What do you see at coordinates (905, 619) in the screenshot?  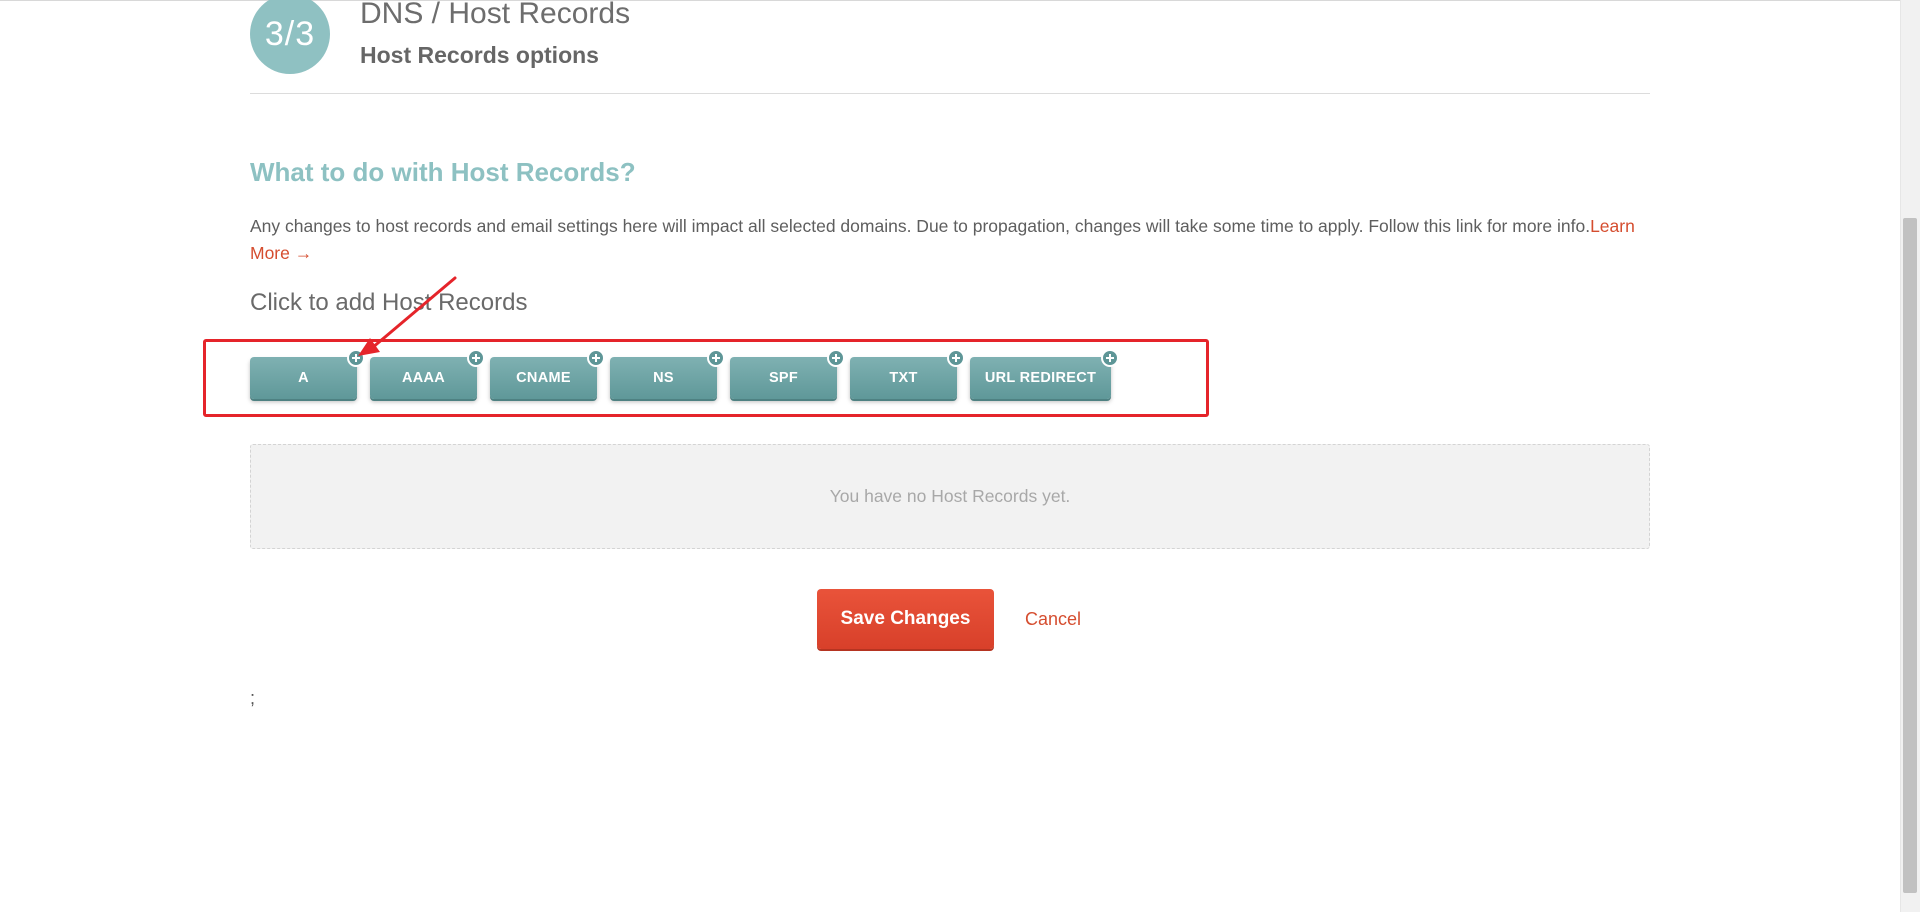 I see `save-changes-button: Save Changes` at bounding box center [905, 619].